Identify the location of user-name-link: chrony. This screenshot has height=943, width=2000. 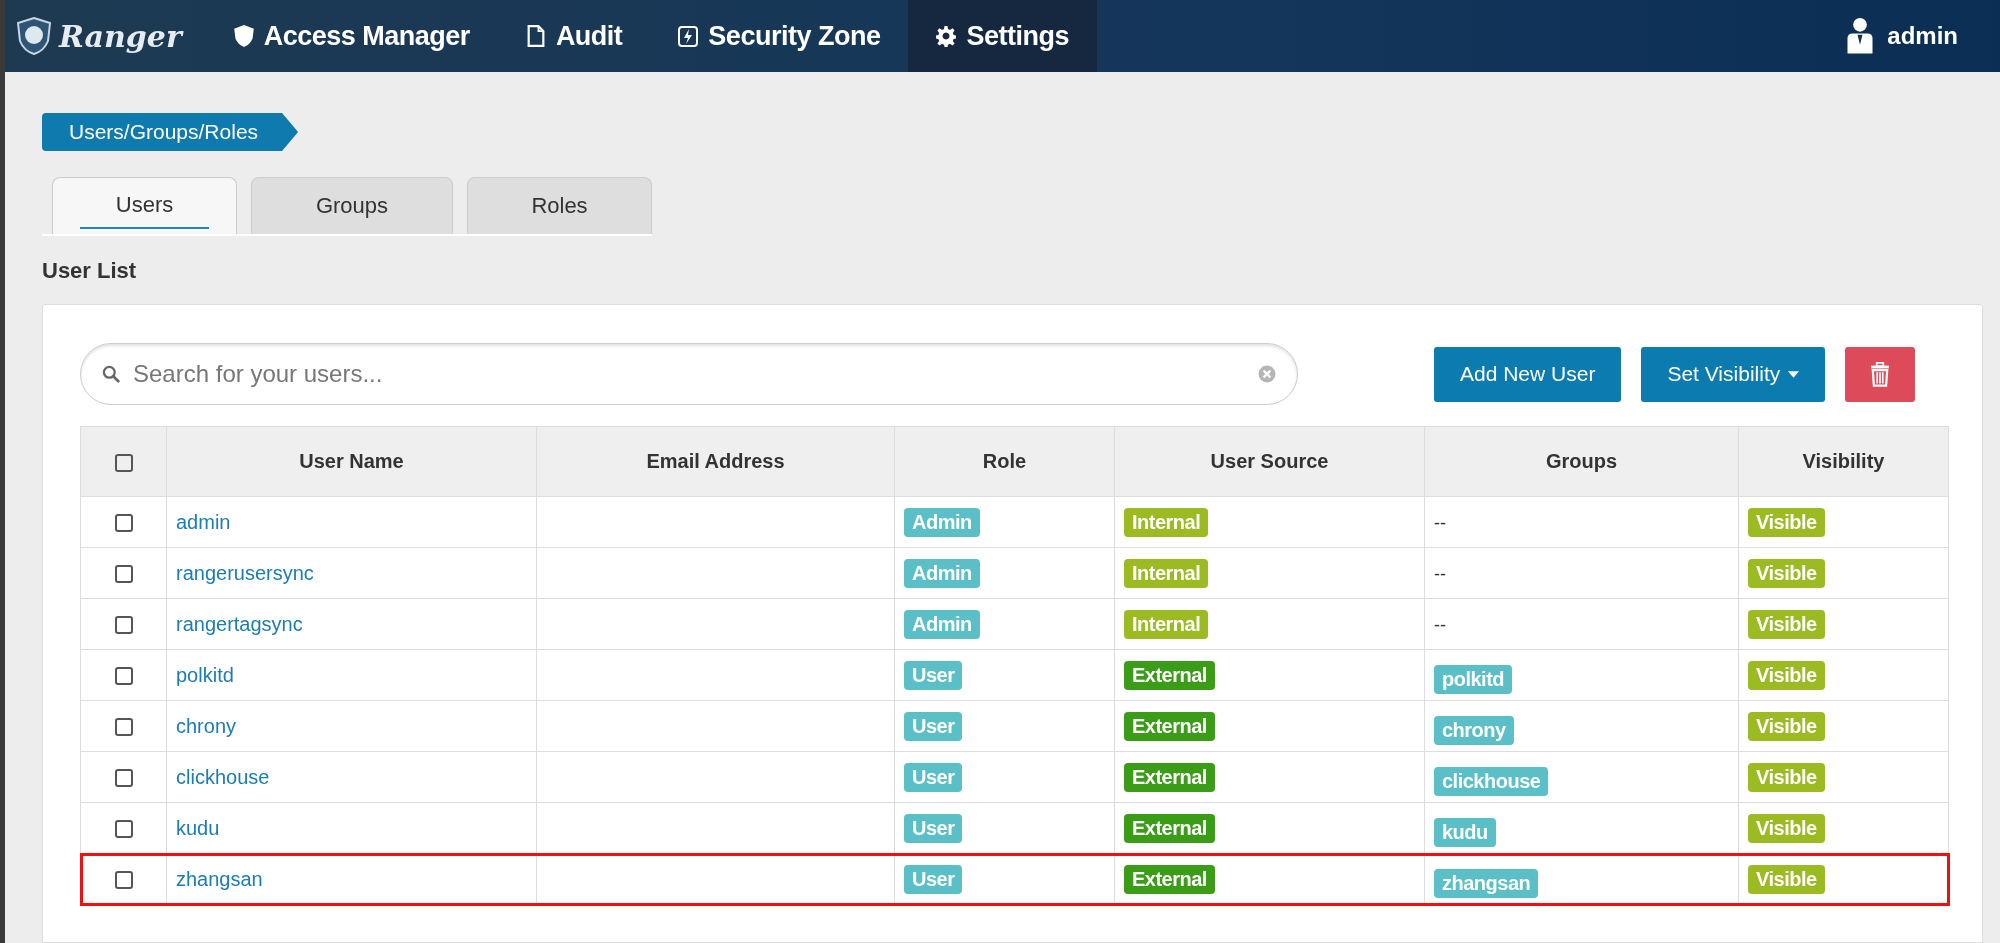
(206, 725).